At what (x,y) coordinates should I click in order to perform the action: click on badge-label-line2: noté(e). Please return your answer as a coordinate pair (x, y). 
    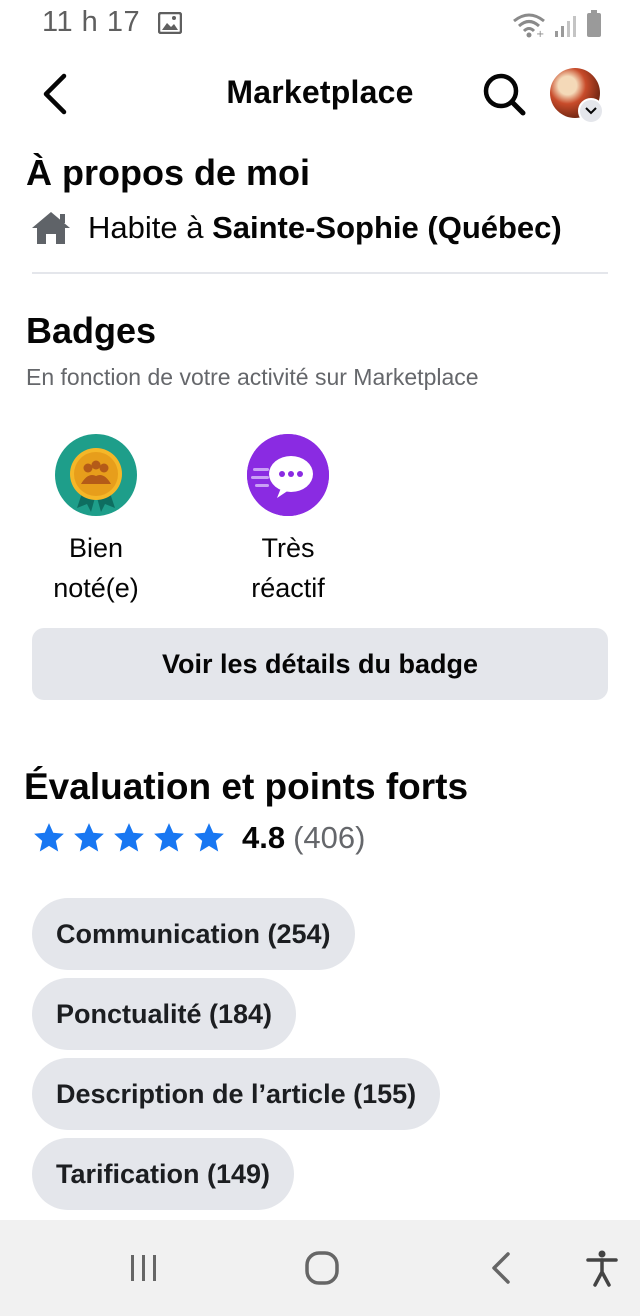
    Looking at the image, I should click on (96, 588).